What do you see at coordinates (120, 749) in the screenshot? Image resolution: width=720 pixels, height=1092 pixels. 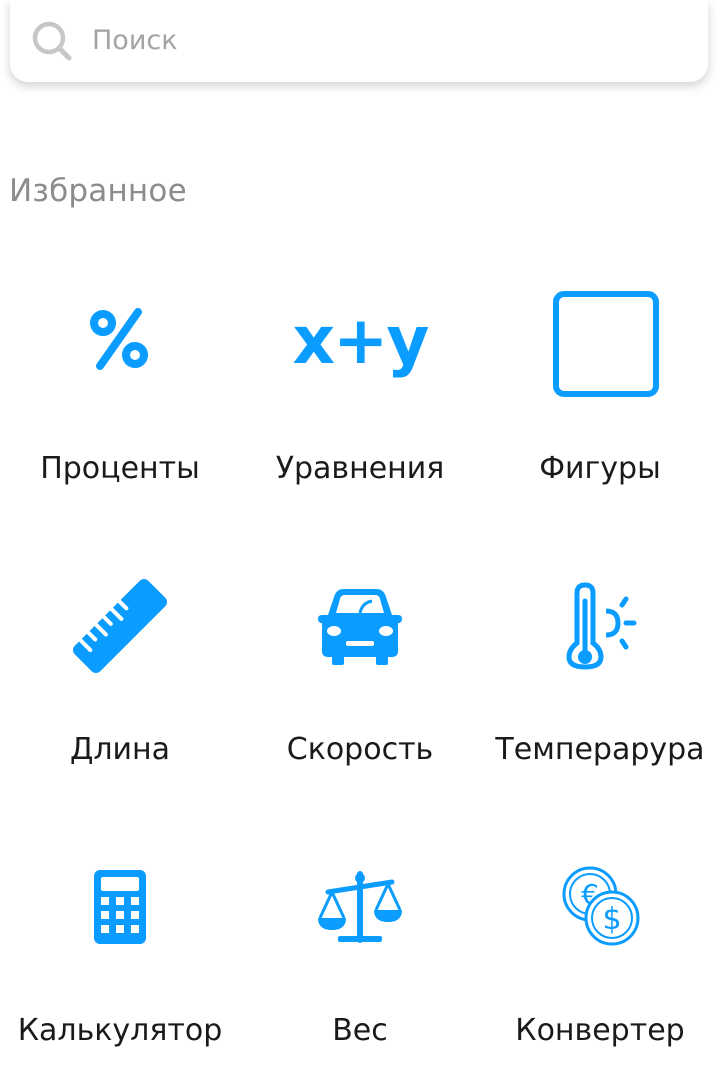 I see `tile-label: Длина` at bounding box center [120, 749].